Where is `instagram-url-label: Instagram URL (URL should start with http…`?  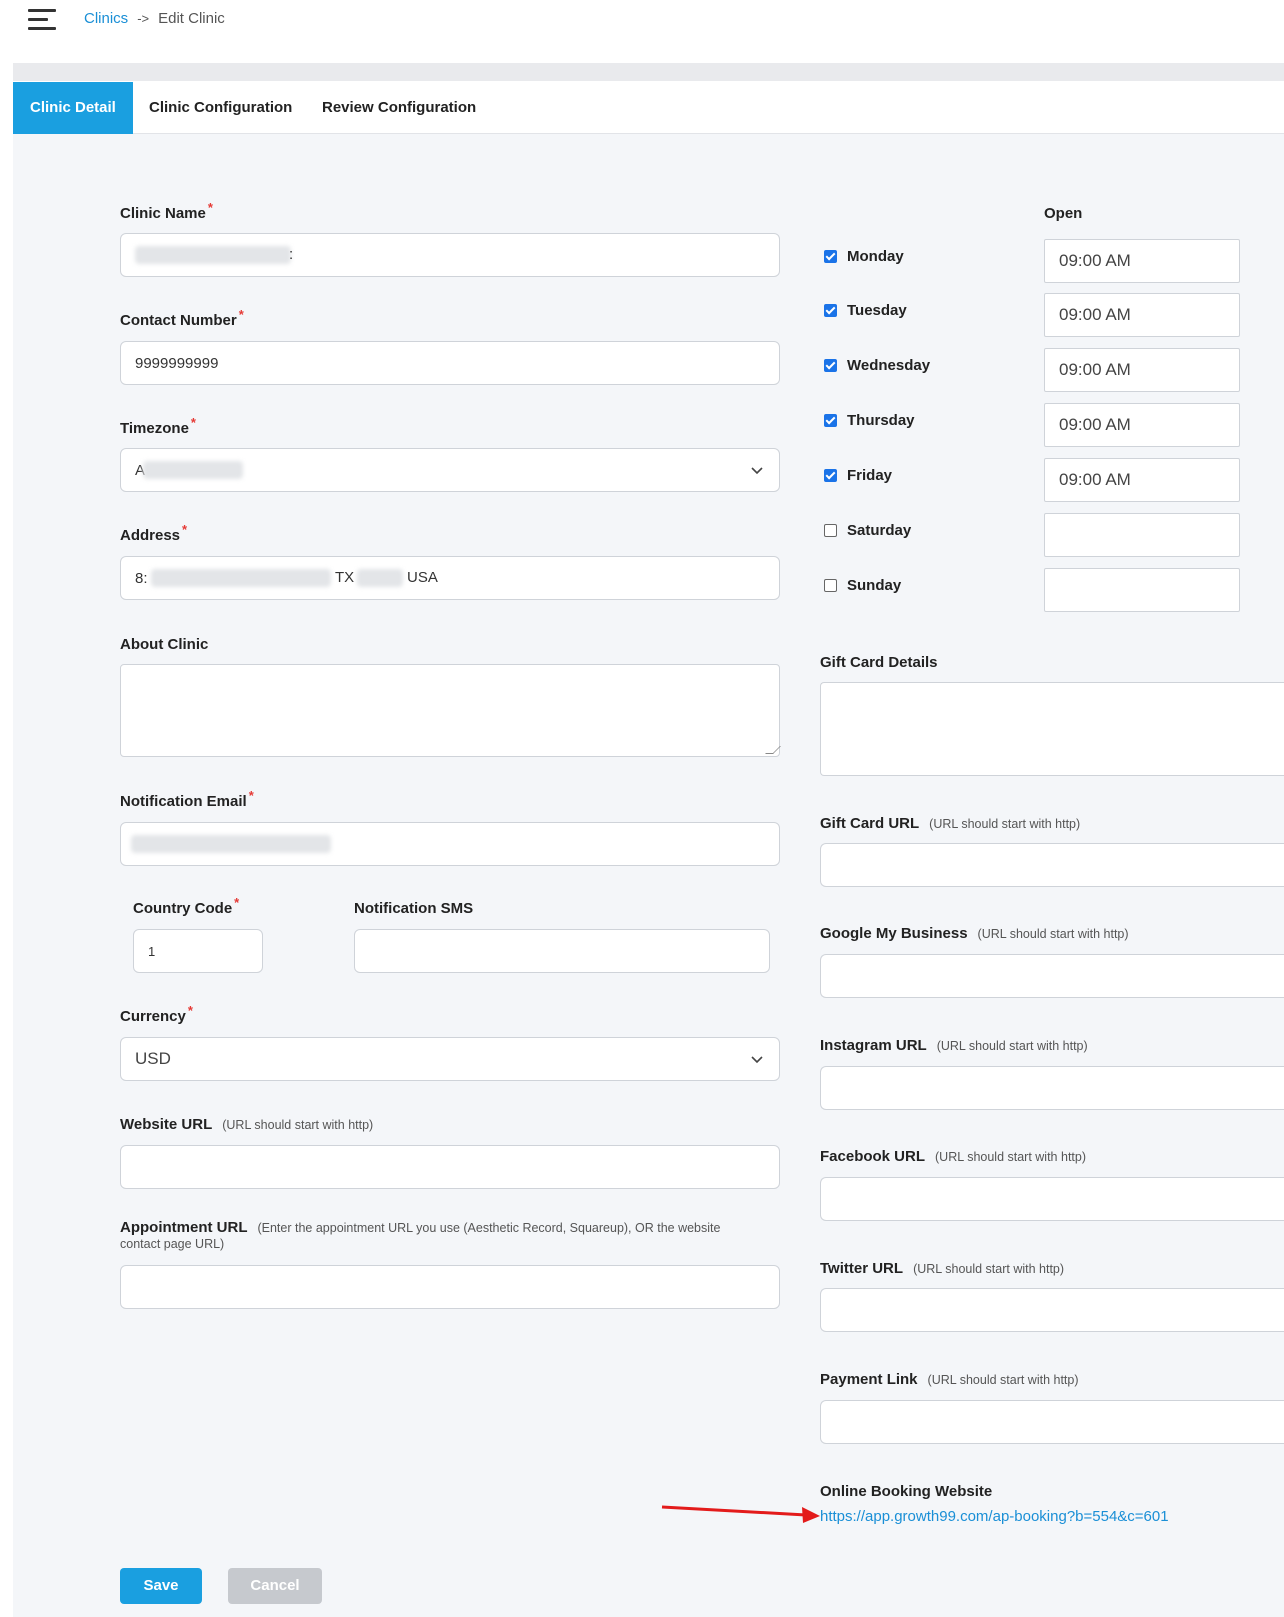 instagram-url-label: Instagram URL (URL should start with http… is located at coordinates (954, 1045).